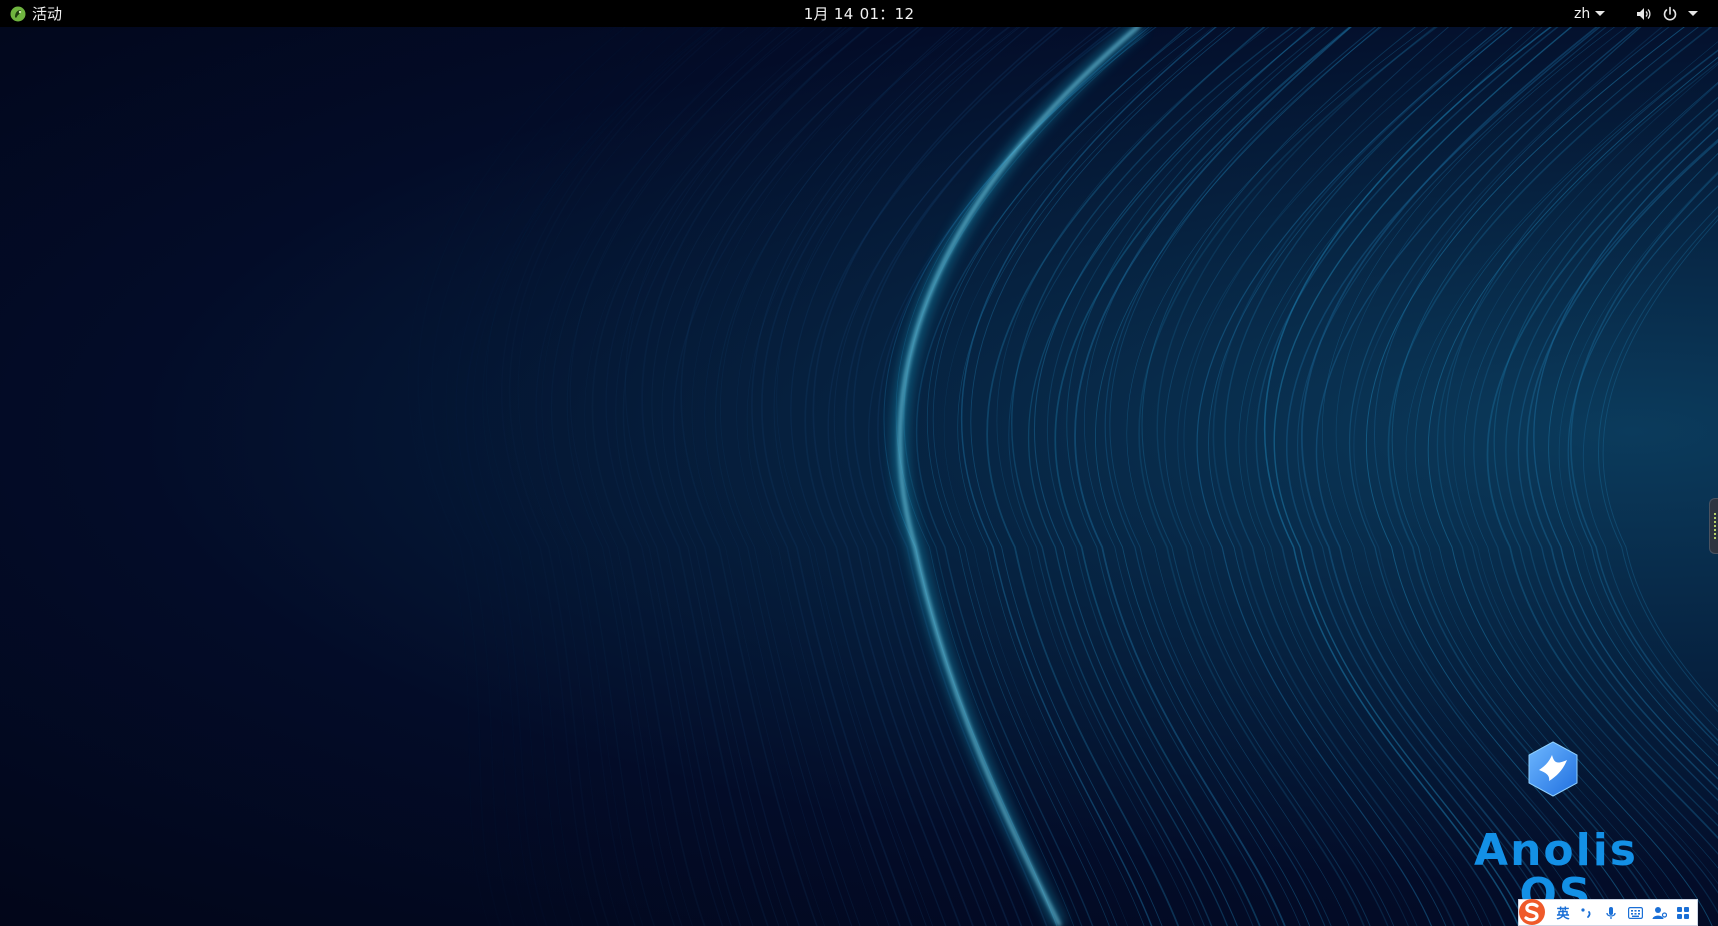 The width and height of the screenshot is (1718, 926). What do you see at coordinates (1635, 913) in the screenshot?
I see `keyboard-icon` at bounding box center [1635, 913].